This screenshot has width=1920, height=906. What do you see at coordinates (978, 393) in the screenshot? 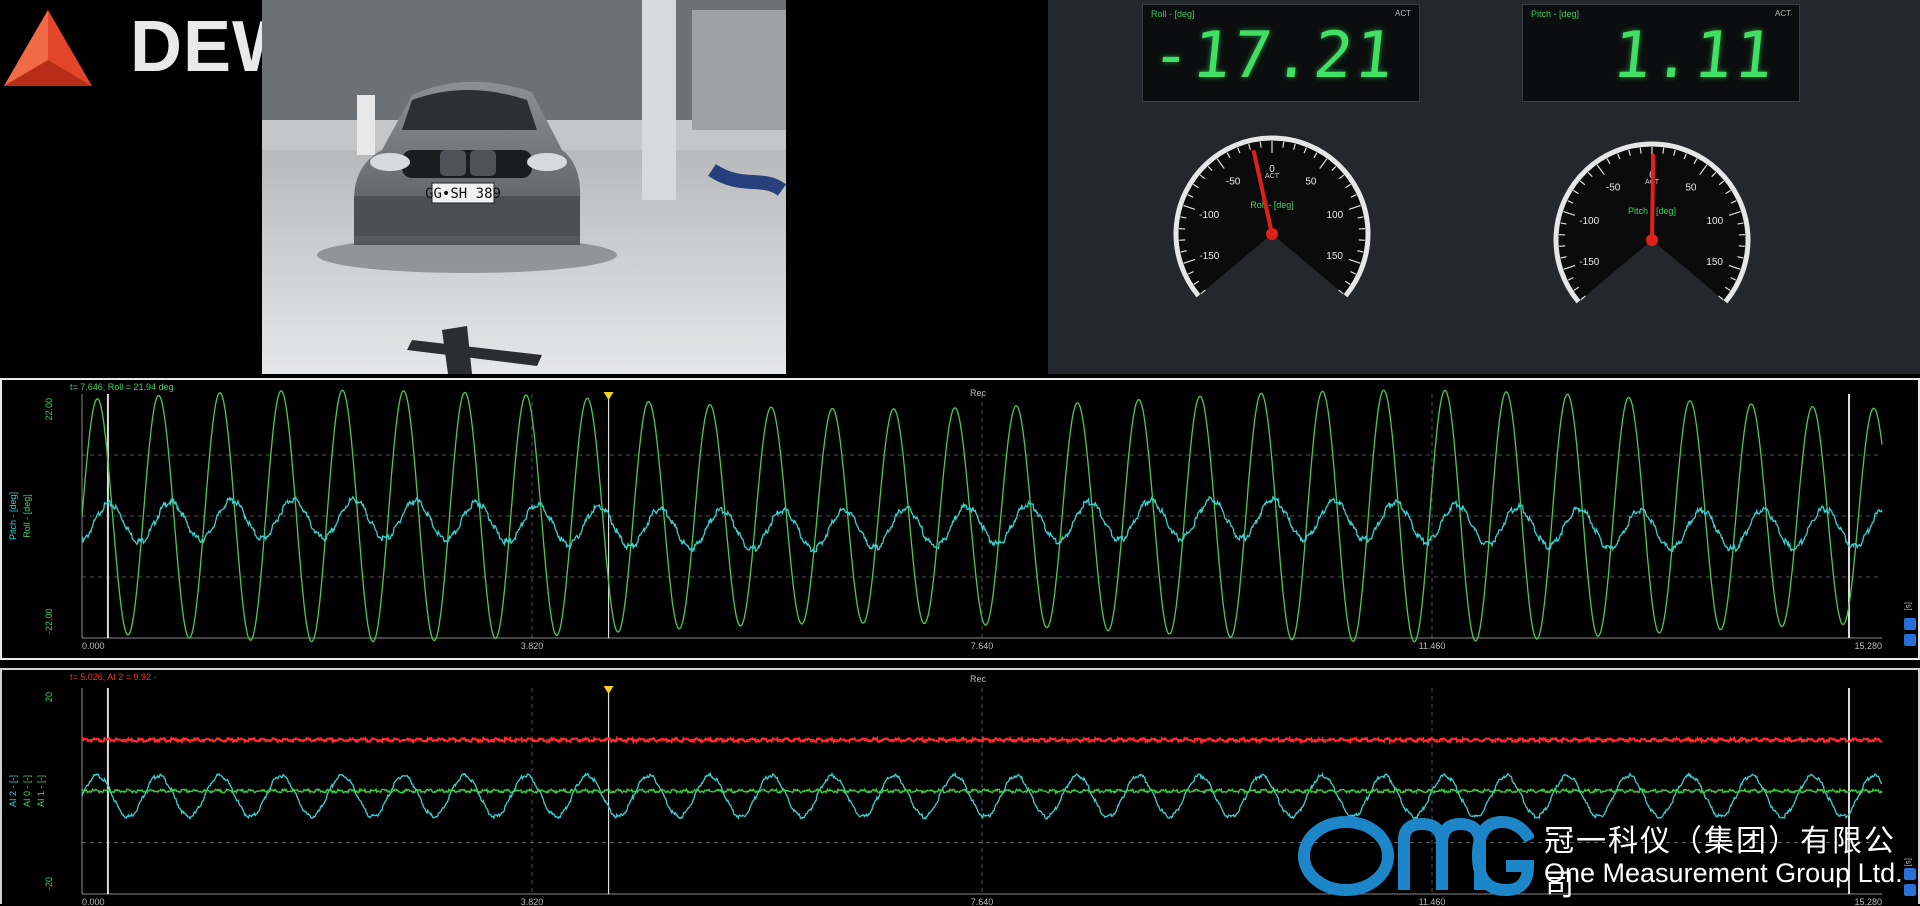
I see `chart1-mode-label: Rec` at bounding box center [978, 393].